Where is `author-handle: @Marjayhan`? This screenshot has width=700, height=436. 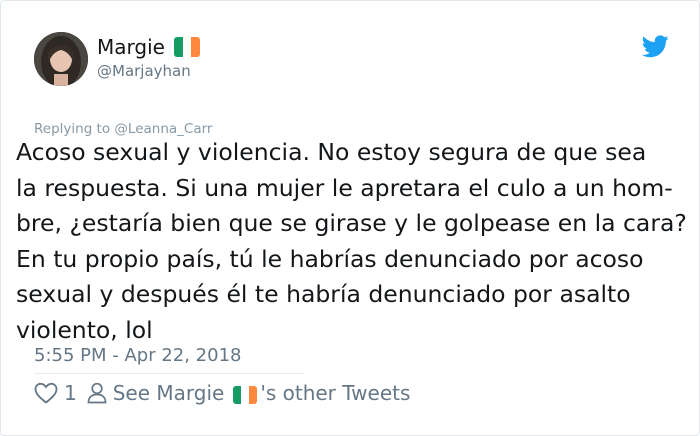
author-handle: @Marjayhan is located at coordinates (144, 71).